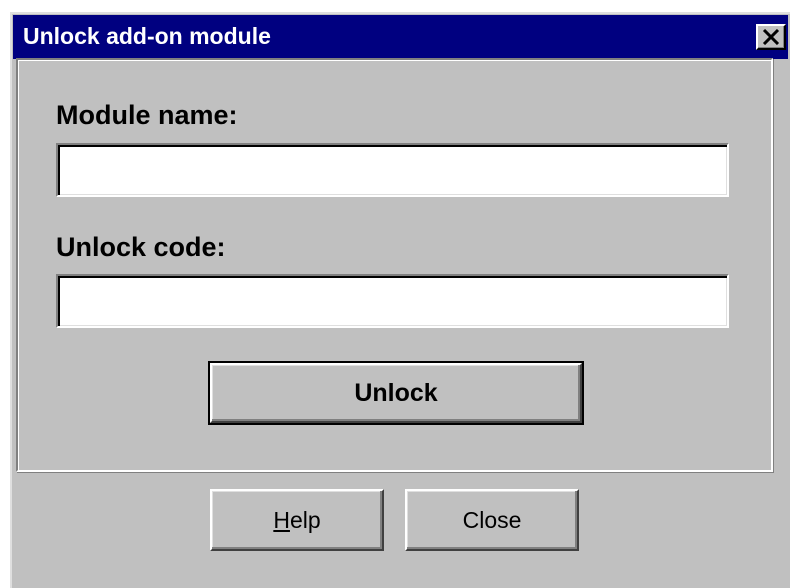  I want to click on unlock-code-input, so click(392, 301).